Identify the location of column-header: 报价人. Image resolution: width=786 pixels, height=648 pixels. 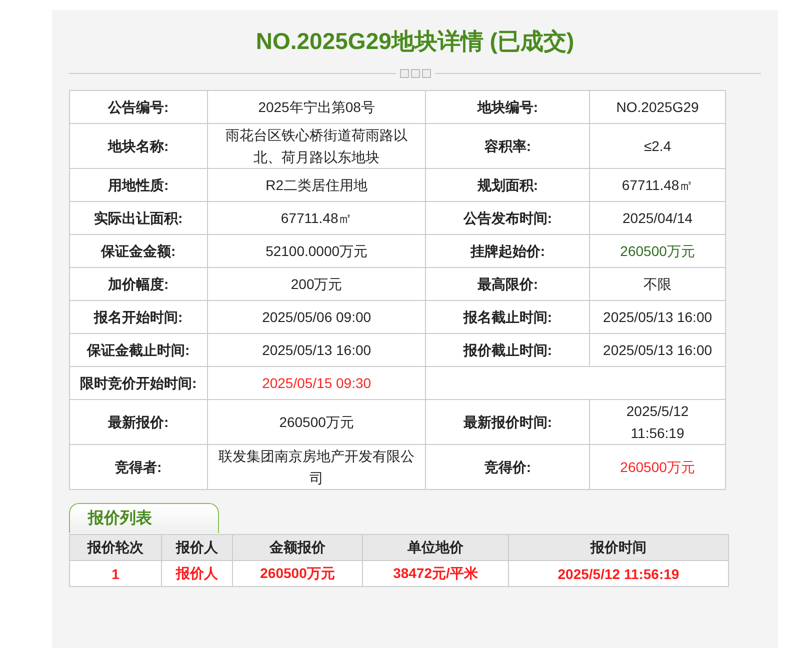
(197, 547).